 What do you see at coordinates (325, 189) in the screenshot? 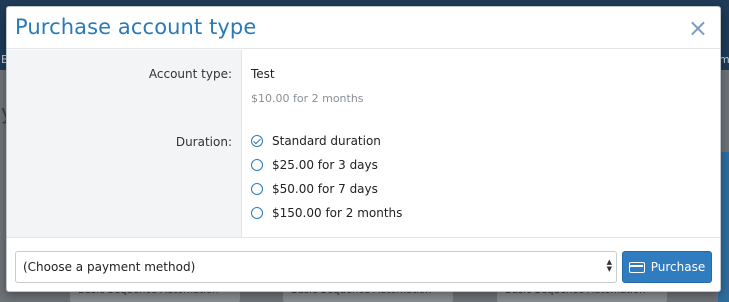
I see `duration-option-label: $50.00 for 7 days` at bounding box center [325, 189].